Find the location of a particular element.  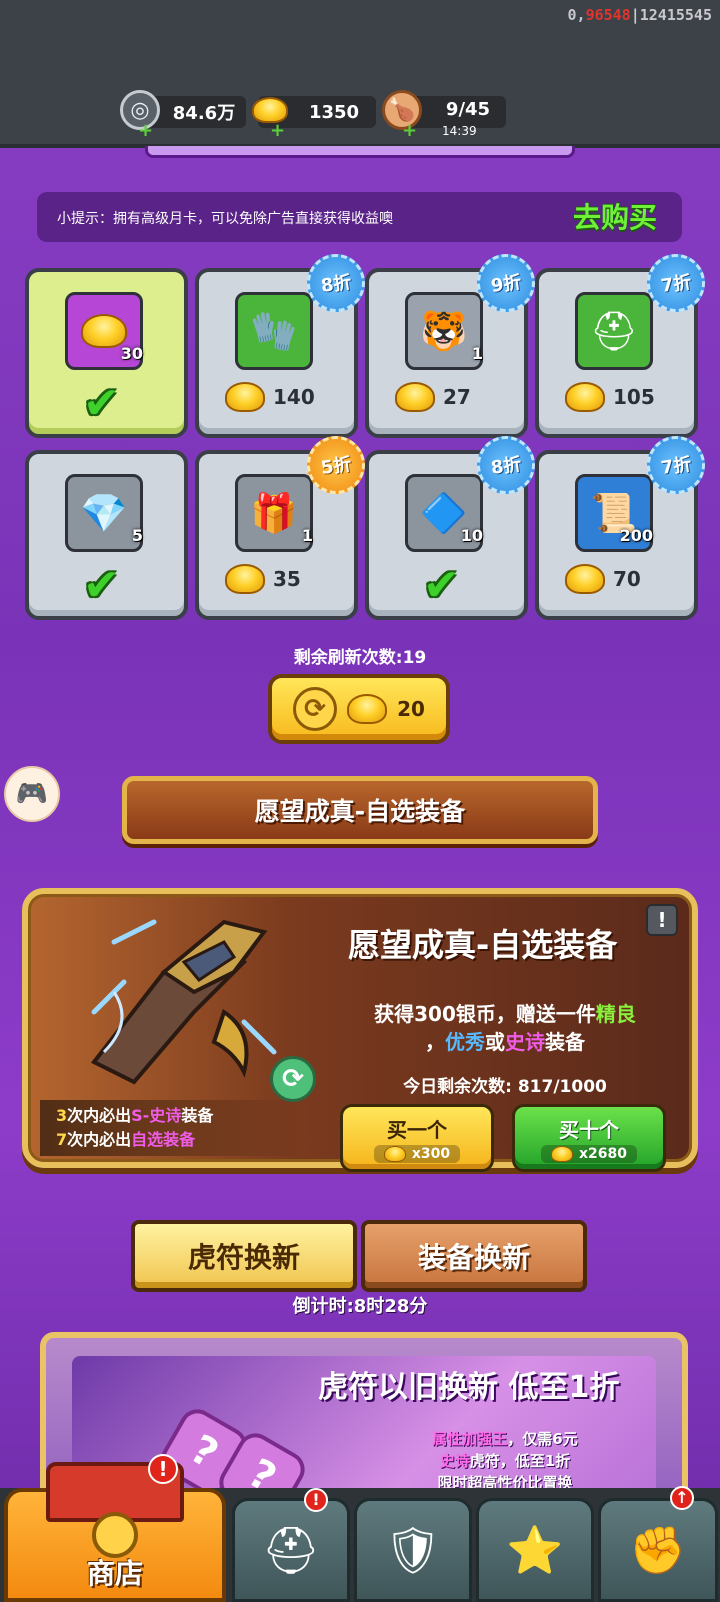

item-count: 30 is located at coordinates (131, 353).